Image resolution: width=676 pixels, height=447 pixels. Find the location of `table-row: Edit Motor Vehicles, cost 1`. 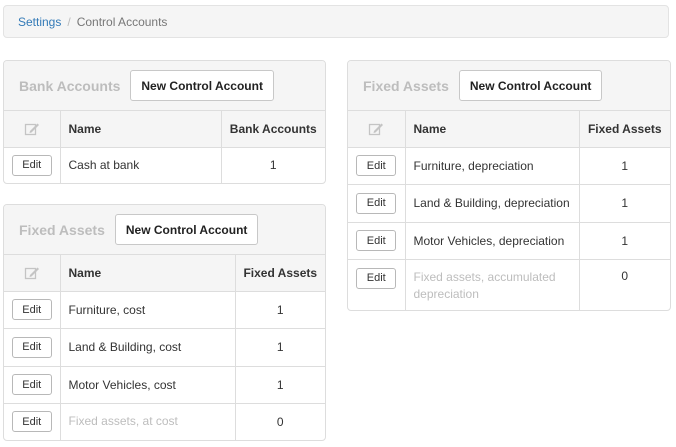

table-row: Edit Motor Vehicles, cost 1 is located at coordinates (164, 385).